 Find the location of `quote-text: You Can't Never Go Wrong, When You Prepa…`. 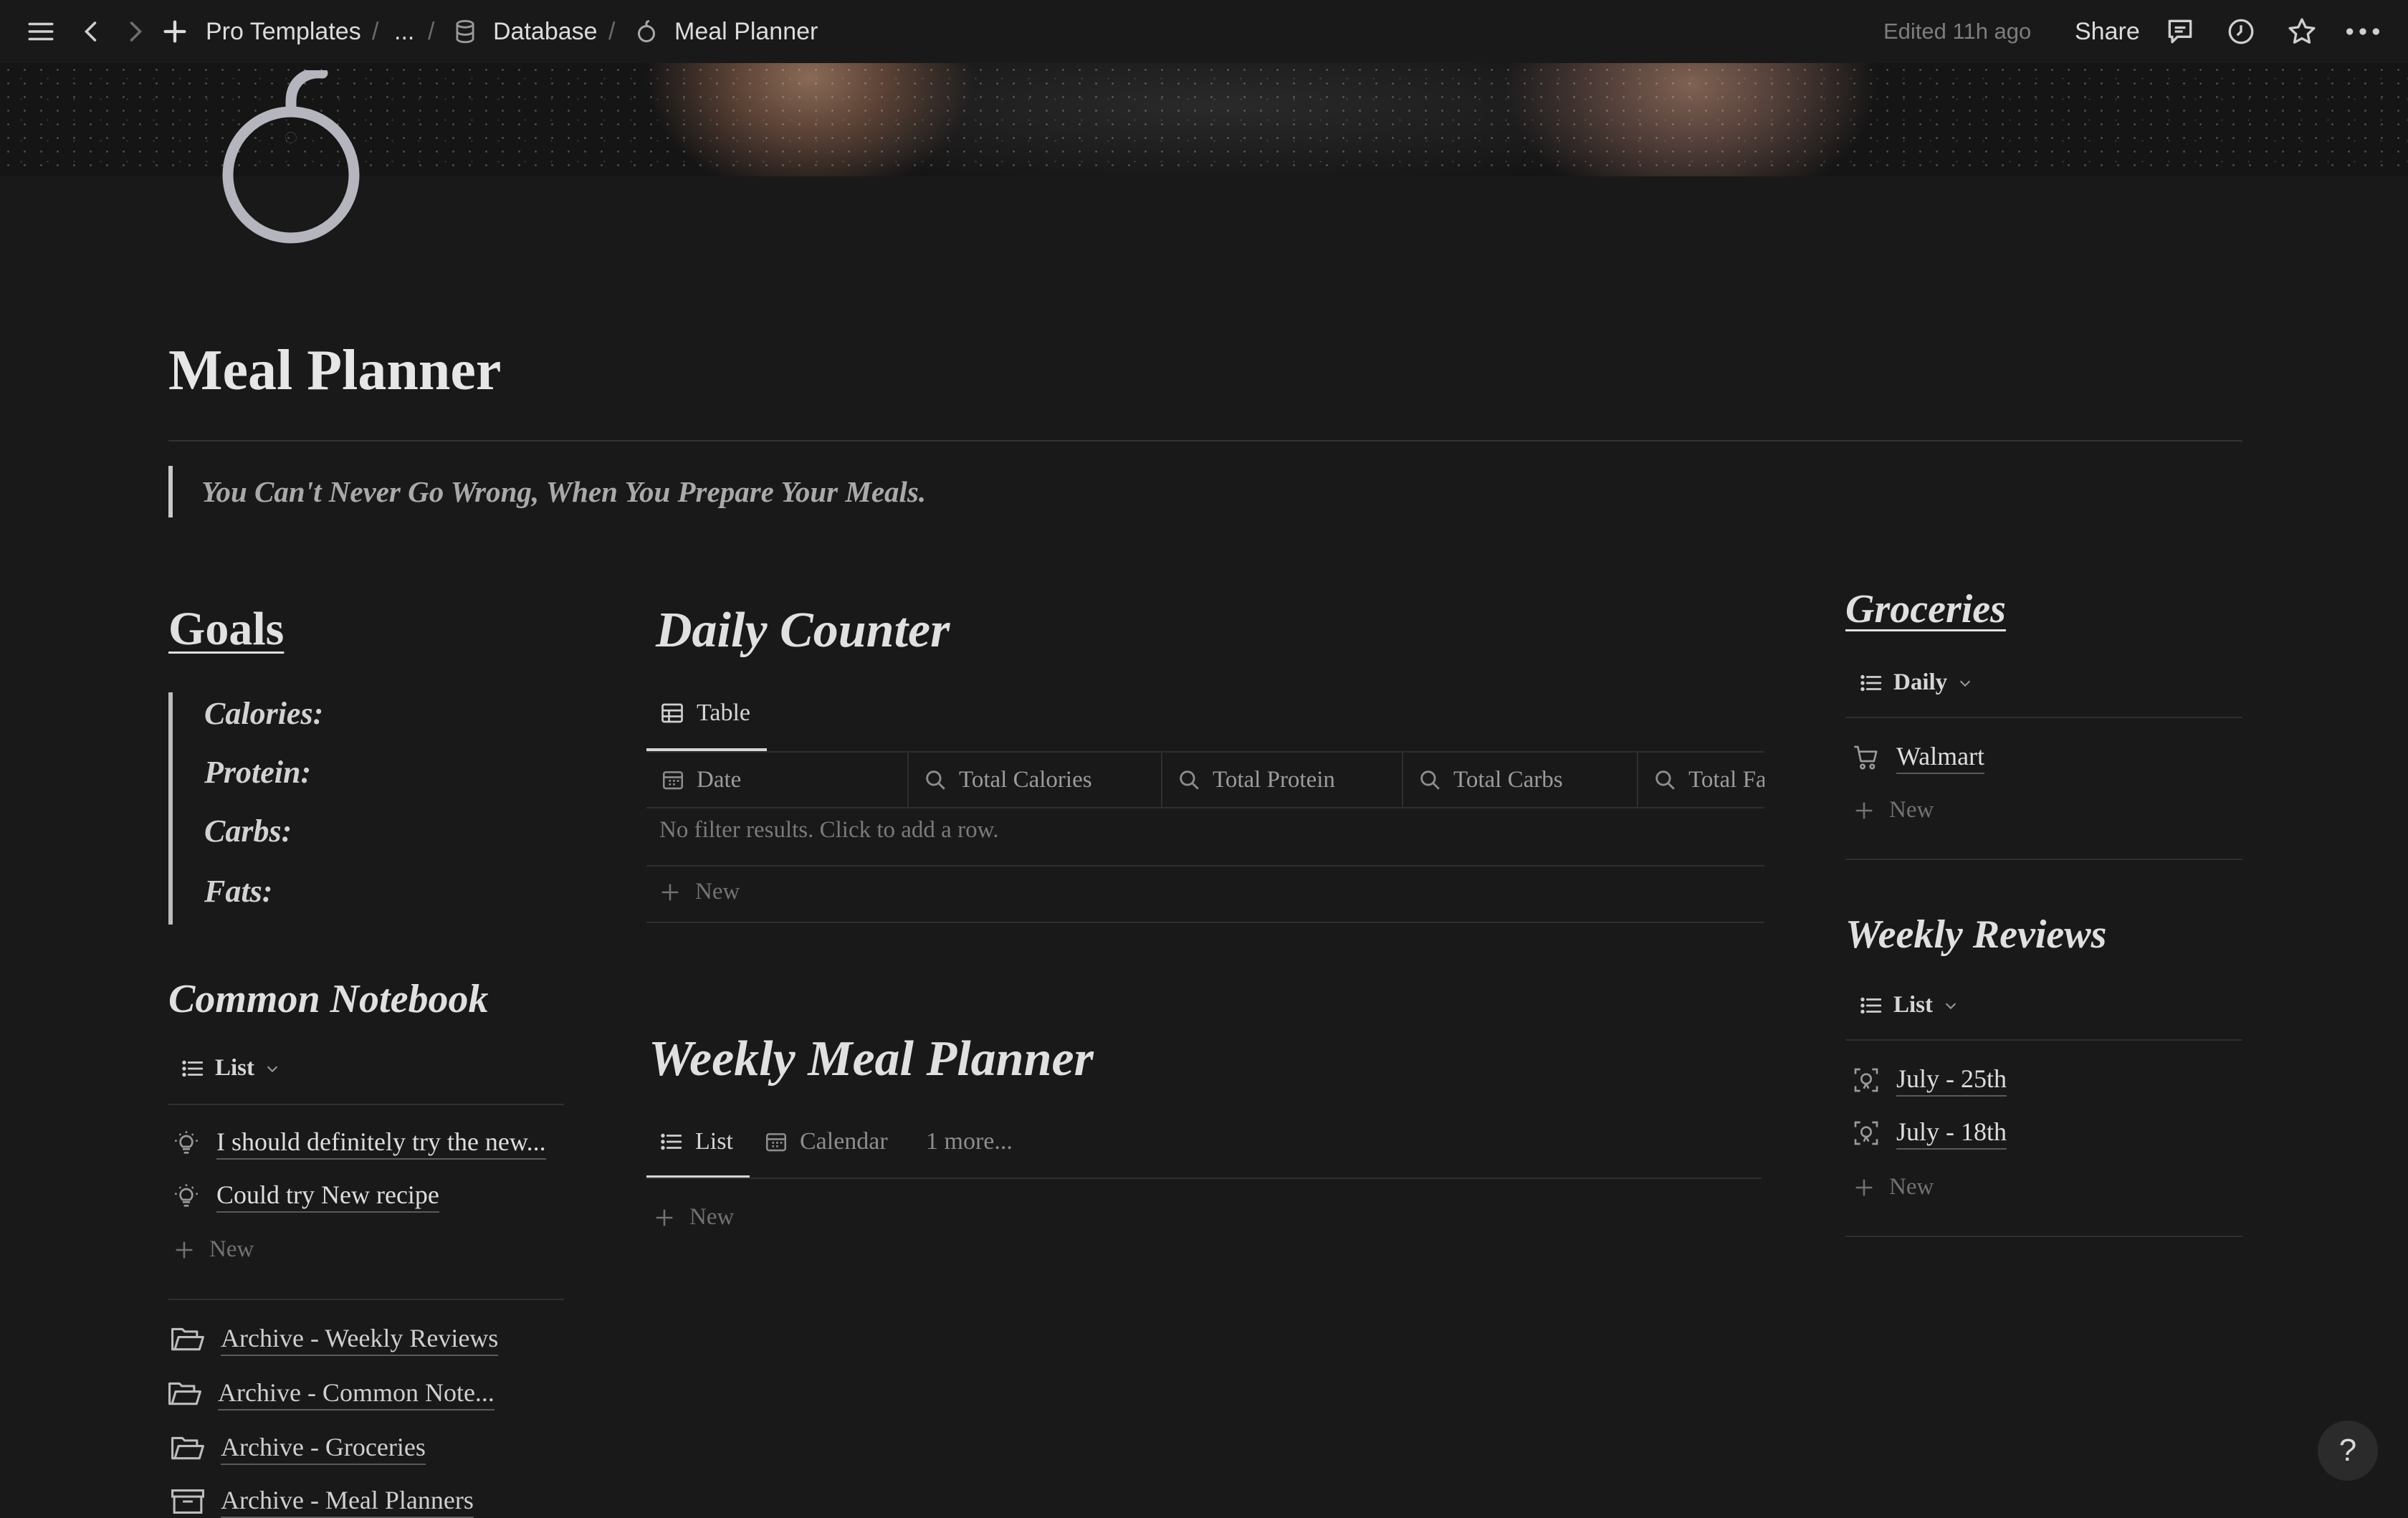

quote-text: You Can't Never Go Wrong, When You Prepa… is located at coordinates (563, 491).